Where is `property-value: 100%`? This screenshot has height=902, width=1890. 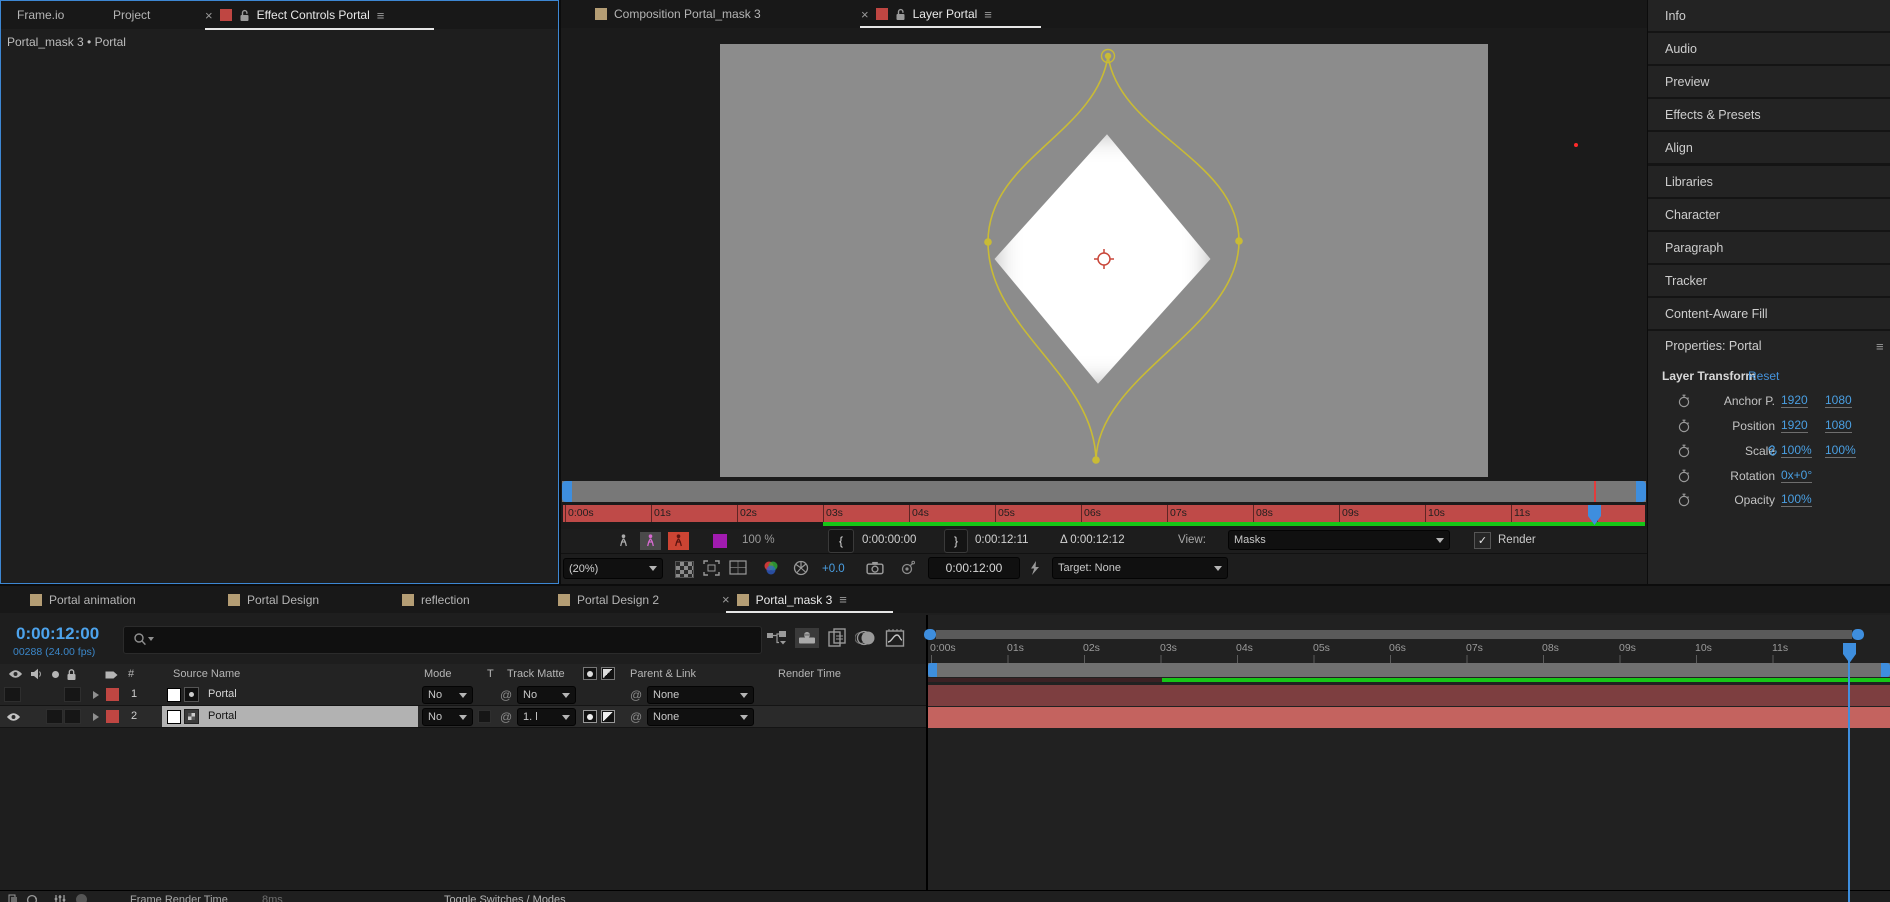
property-value: 100% is located at coordinates (1796, 499).